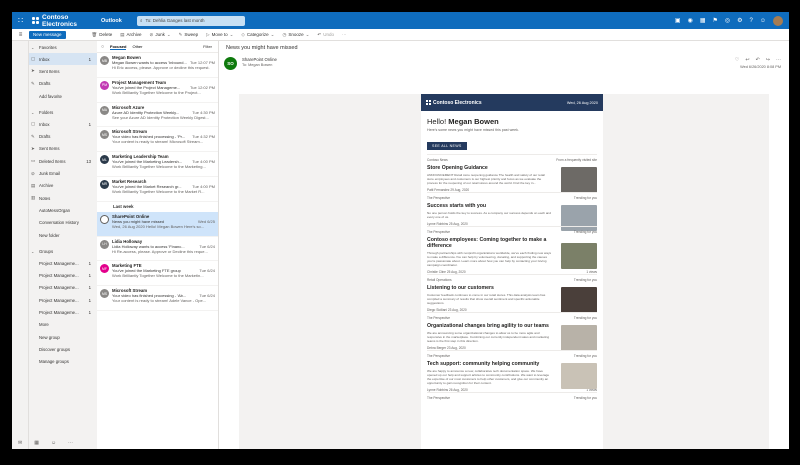 The image size is (800, 465). Describe the element at coordinates (259, 59) in the screenshot. I see `sender-name: SharePoint Online` at that location.